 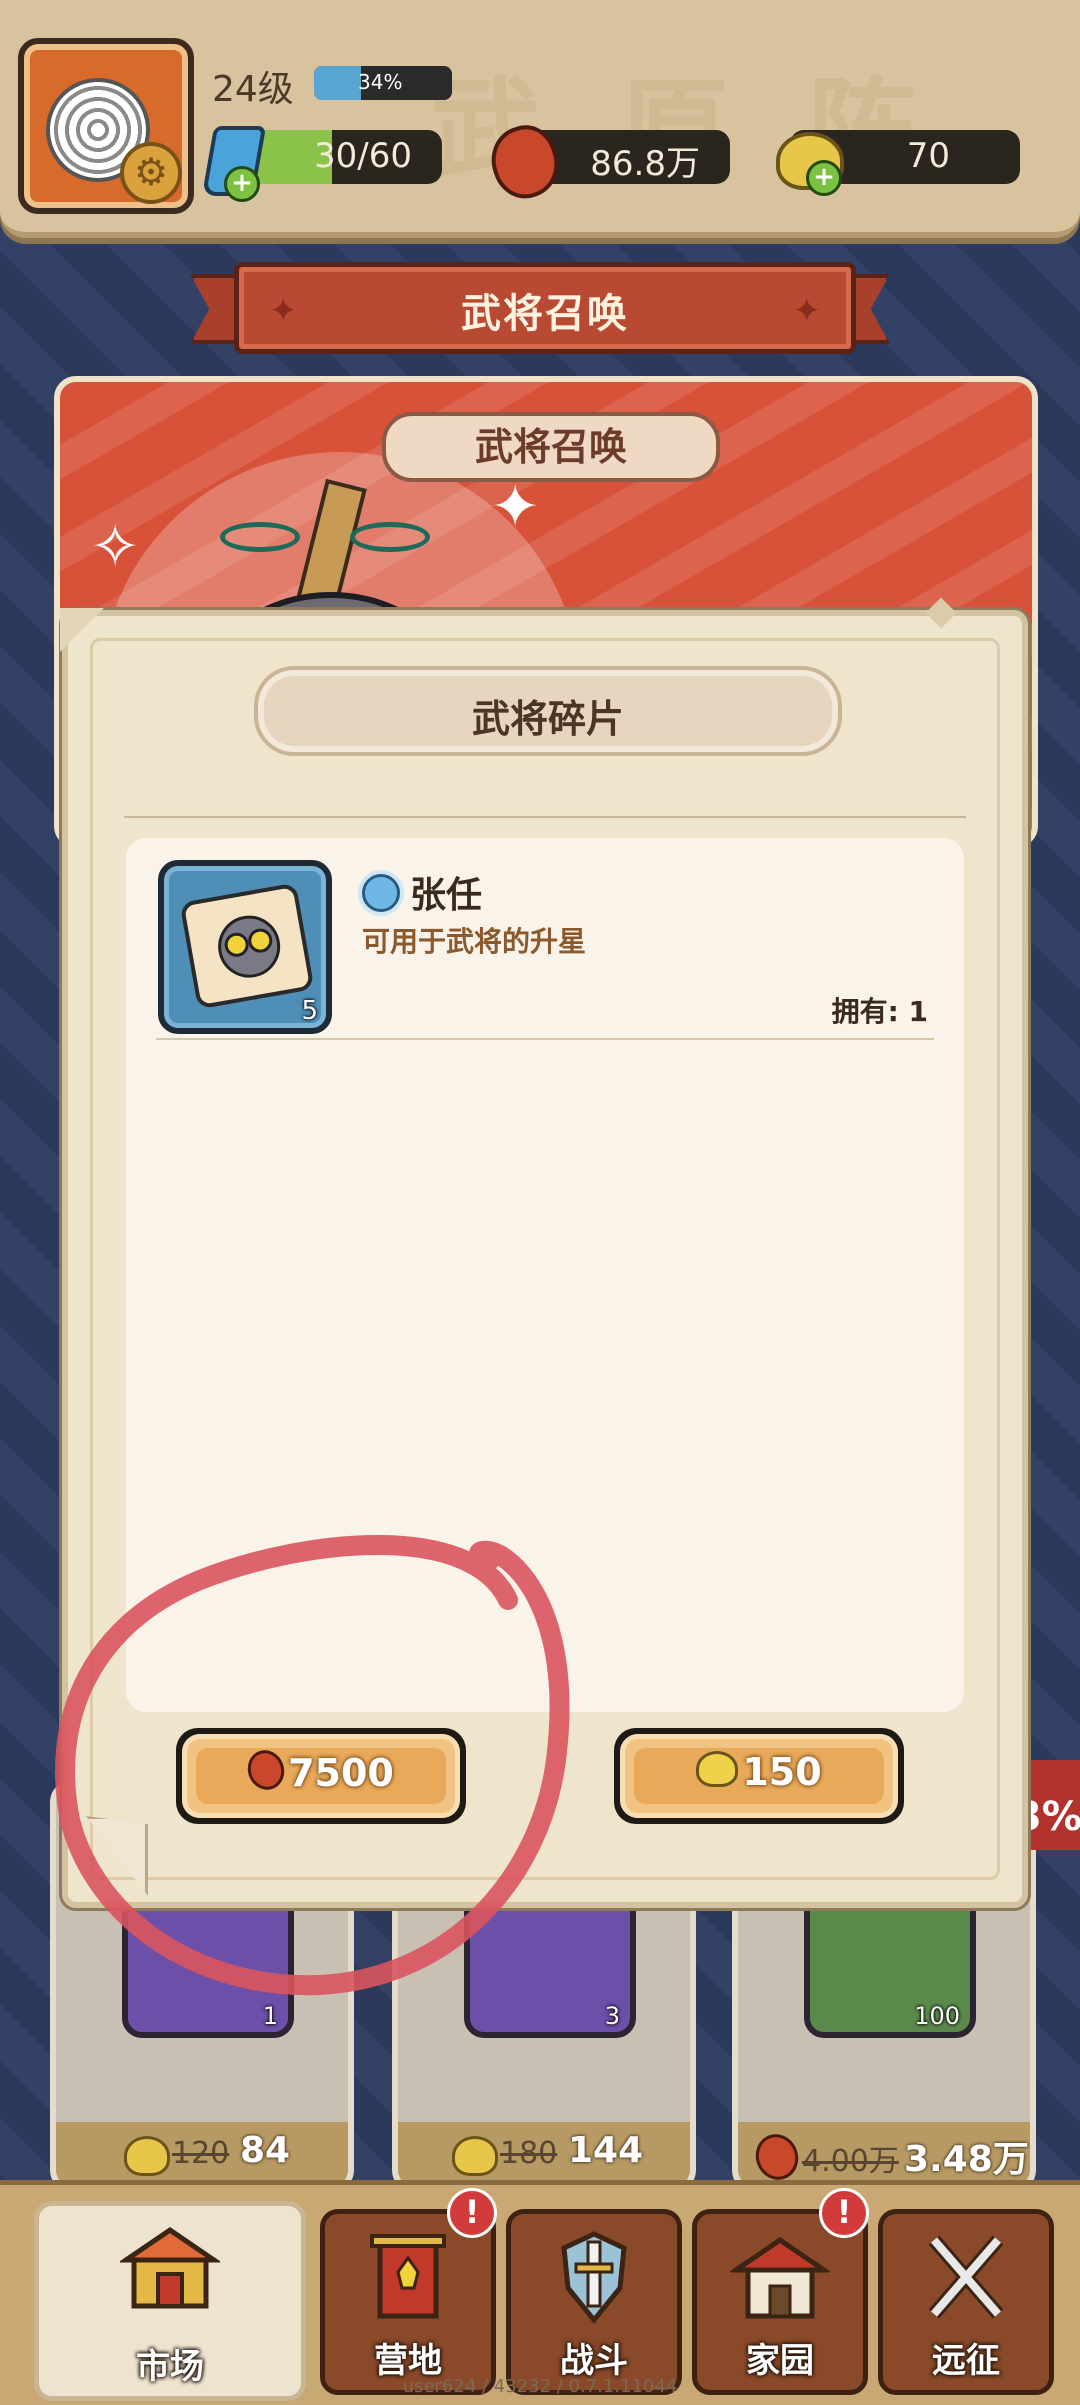 I want to click on hero-shard-icon: 5, so click(x=245, y=947).